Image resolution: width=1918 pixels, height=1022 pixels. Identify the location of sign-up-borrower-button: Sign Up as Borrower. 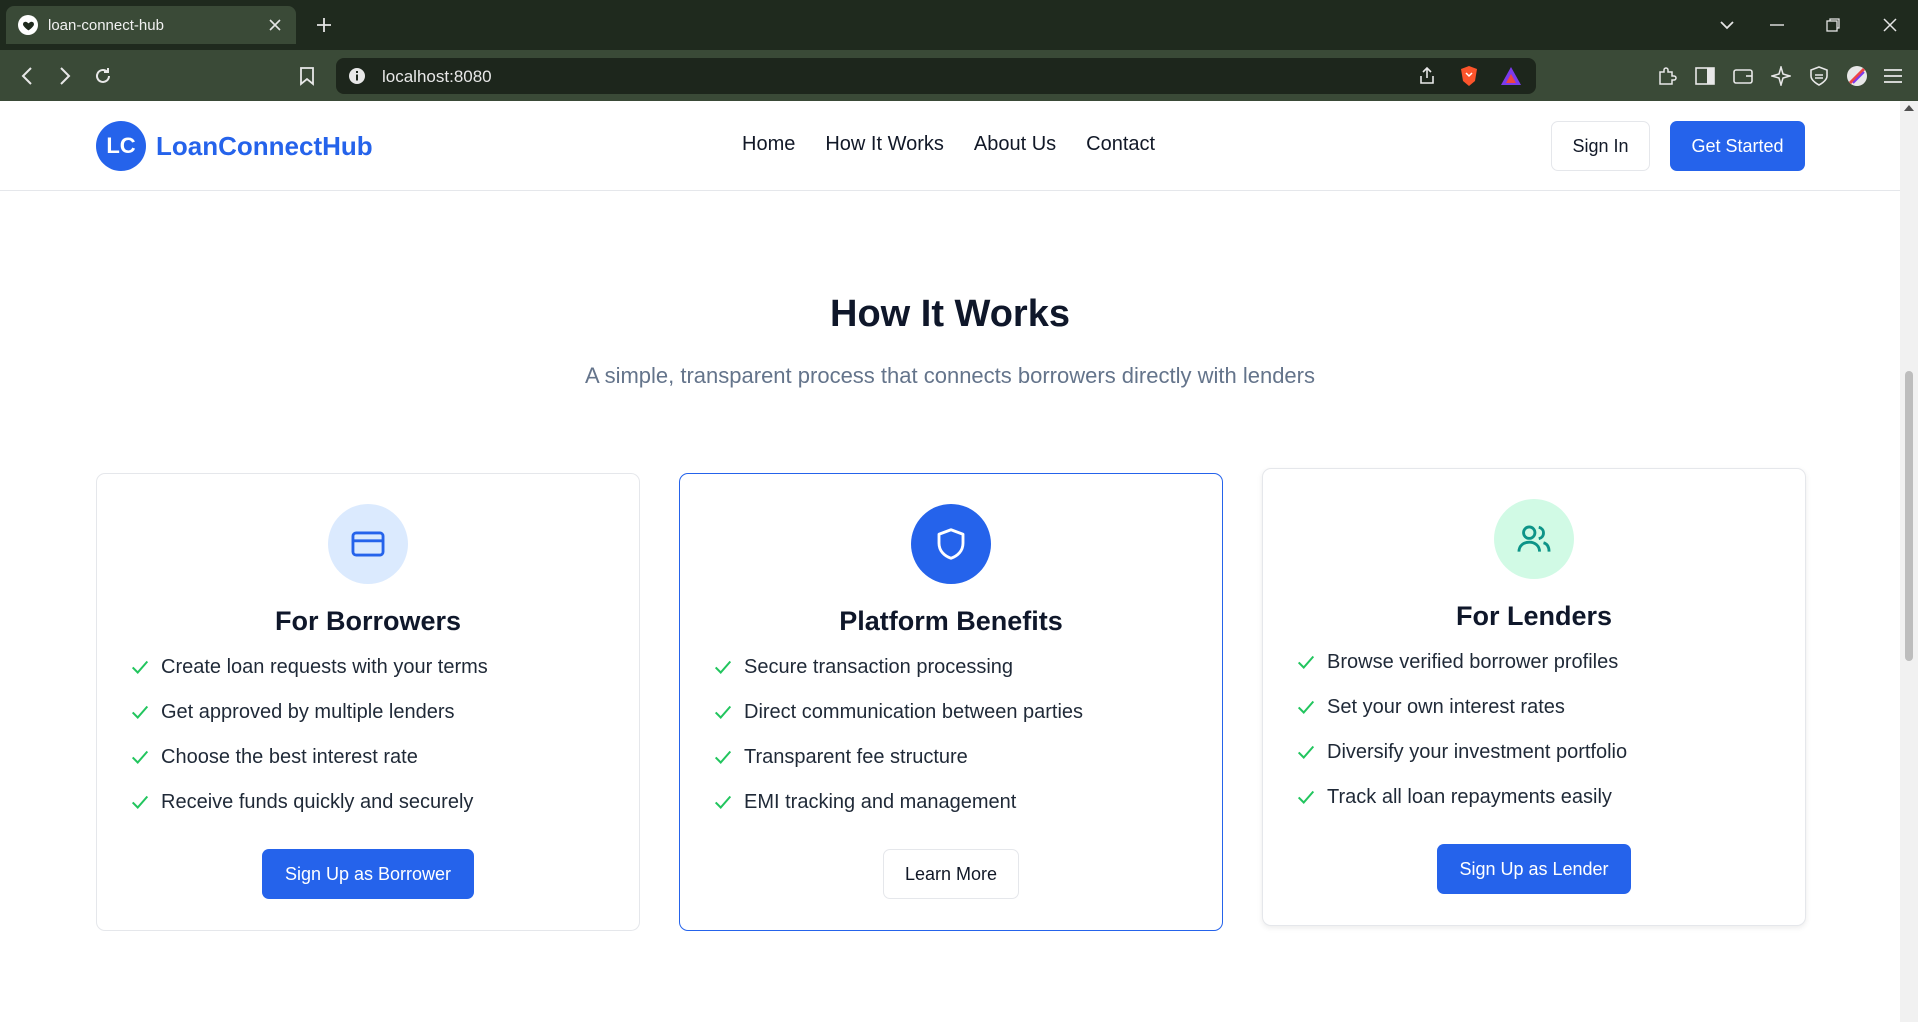
(368, 874).